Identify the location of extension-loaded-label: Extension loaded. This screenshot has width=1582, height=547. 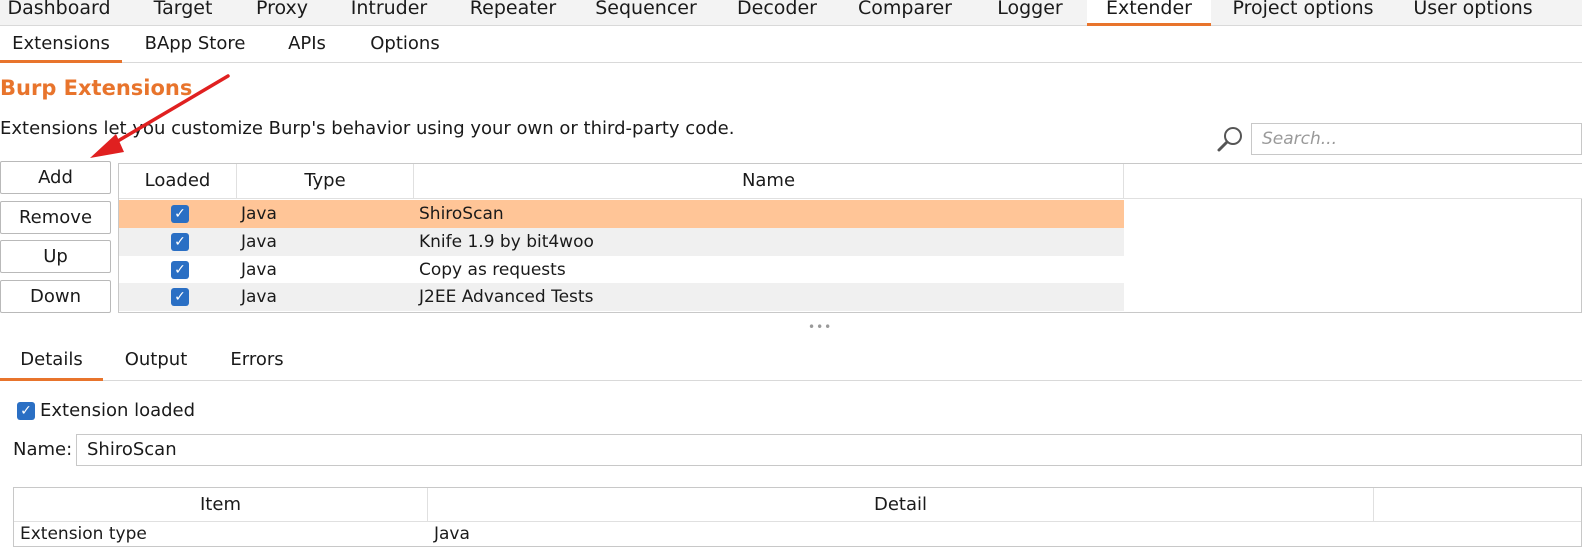
(118, 410).